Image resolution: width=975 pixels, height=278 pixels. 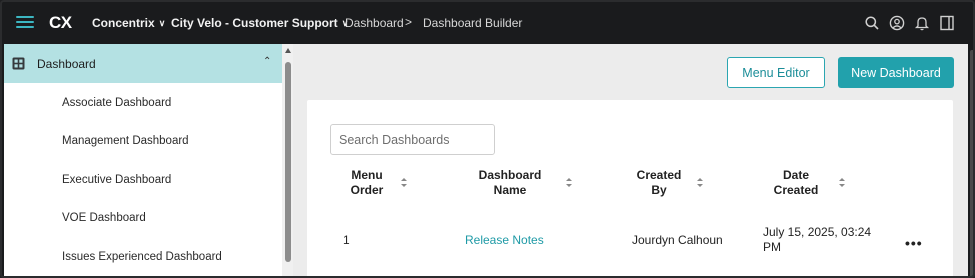 I want to click on sidebar-item-associate-dashboard: Associate Dashboard, so click(x=116, y=103).